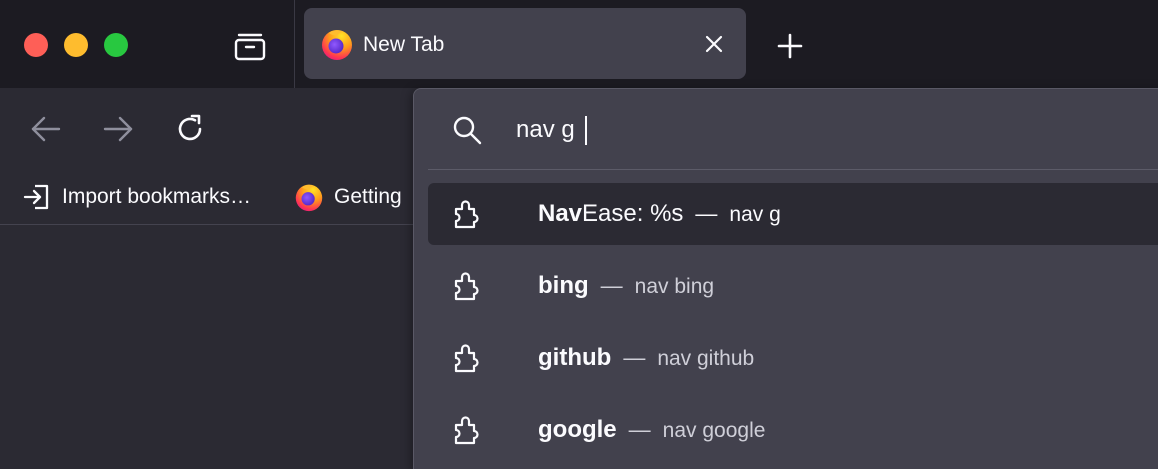  I want to click on result-row-bing: bing — nav bing, so click(793, 286).